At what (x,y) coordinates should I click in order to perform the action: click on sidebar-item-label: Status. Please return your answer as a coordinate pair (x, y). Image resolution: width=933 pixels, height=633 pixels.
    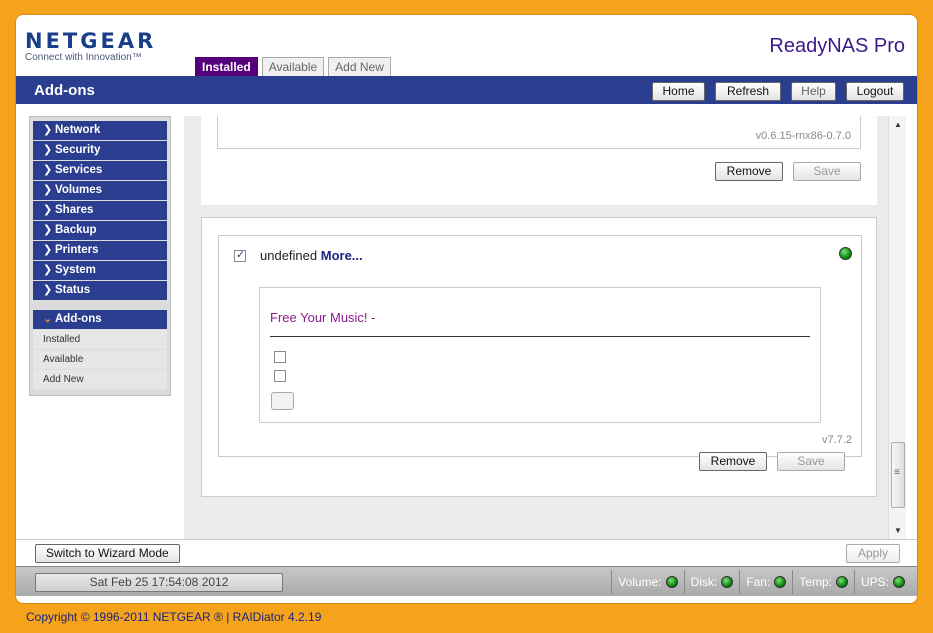
    Looking at the image, I should click on (73, 290).